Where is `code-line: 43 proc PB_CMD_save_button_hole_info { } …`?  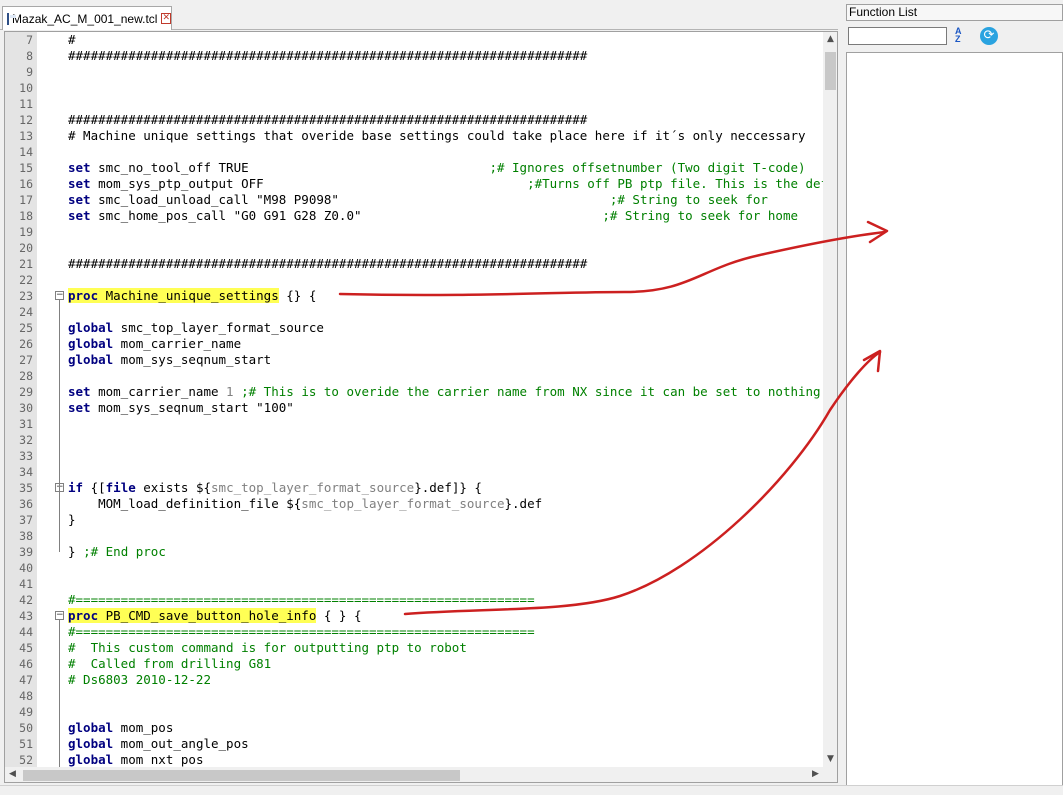 code-line: 43 proc PB_CMD_save_button_hole_info { } … is located at coordinates (414, 616).